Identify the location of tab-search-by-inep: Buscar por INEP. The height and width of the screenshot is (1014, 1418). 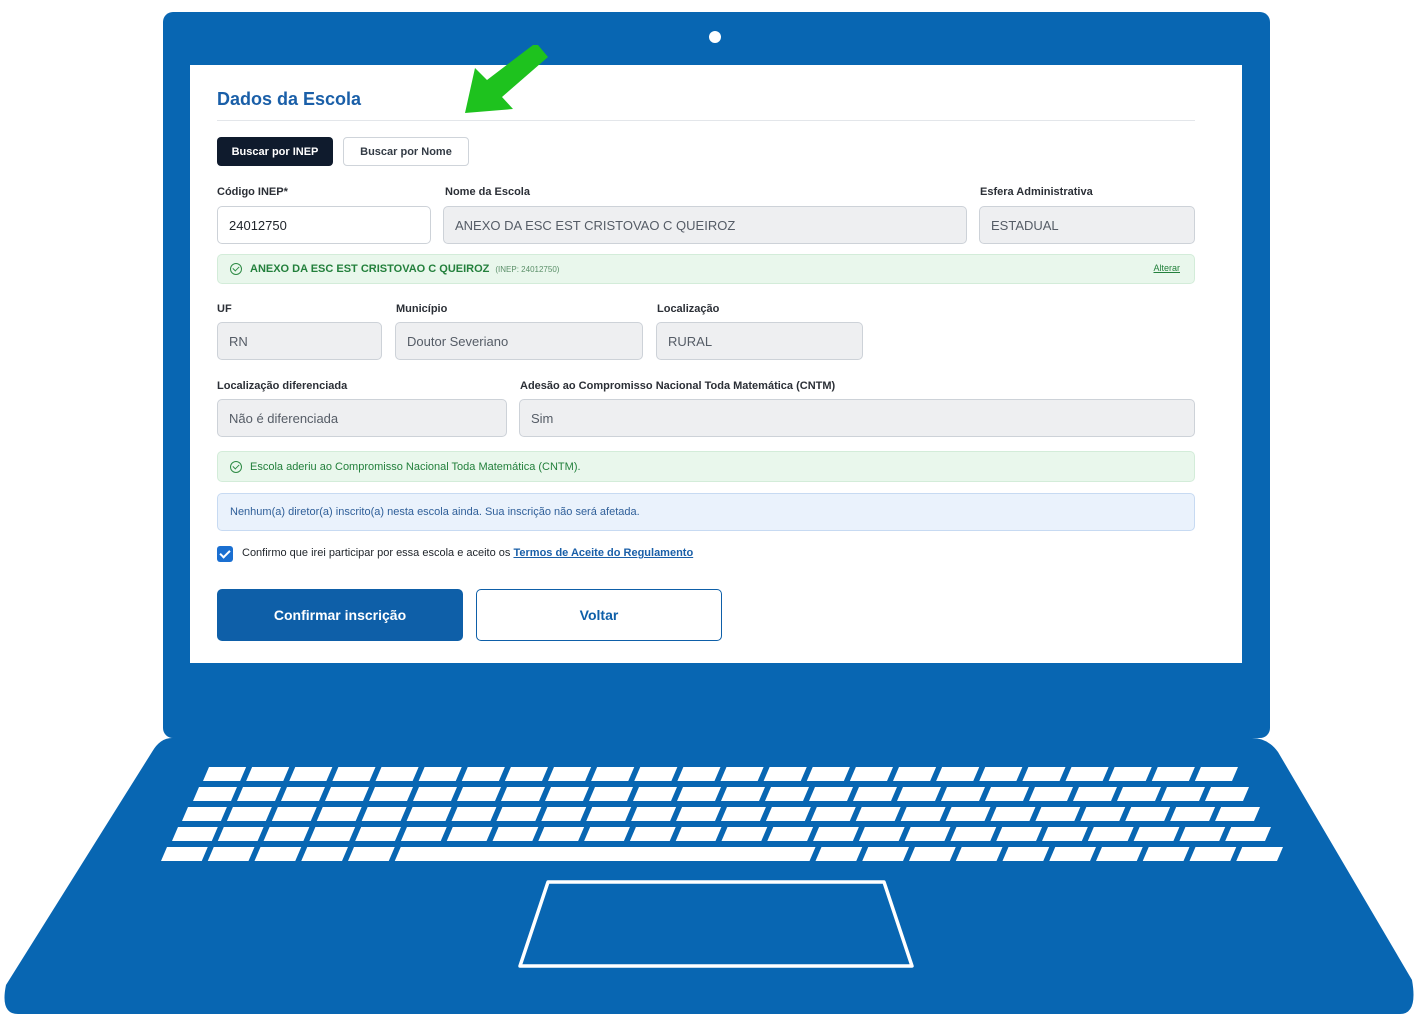
(275, 151).